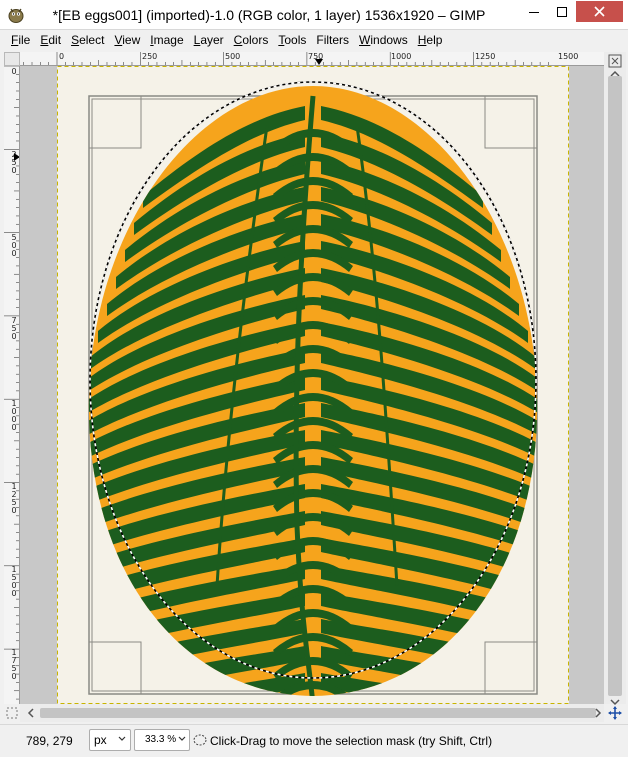 The height and width of the screenshot is (757, 628). I want to click on menu-edit: Edit, so click(50, 40).